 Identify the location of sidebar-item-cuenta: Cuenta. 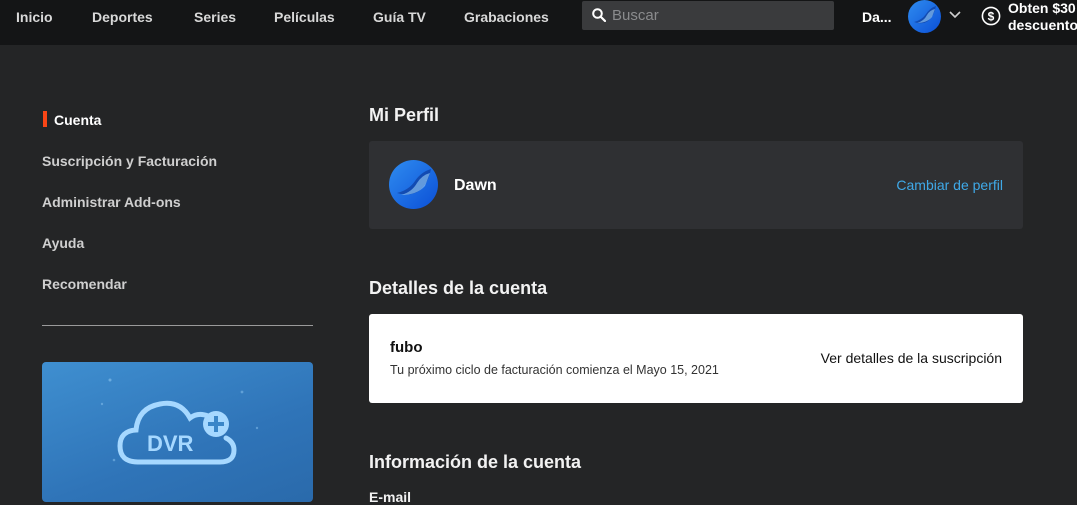
(77, 120).